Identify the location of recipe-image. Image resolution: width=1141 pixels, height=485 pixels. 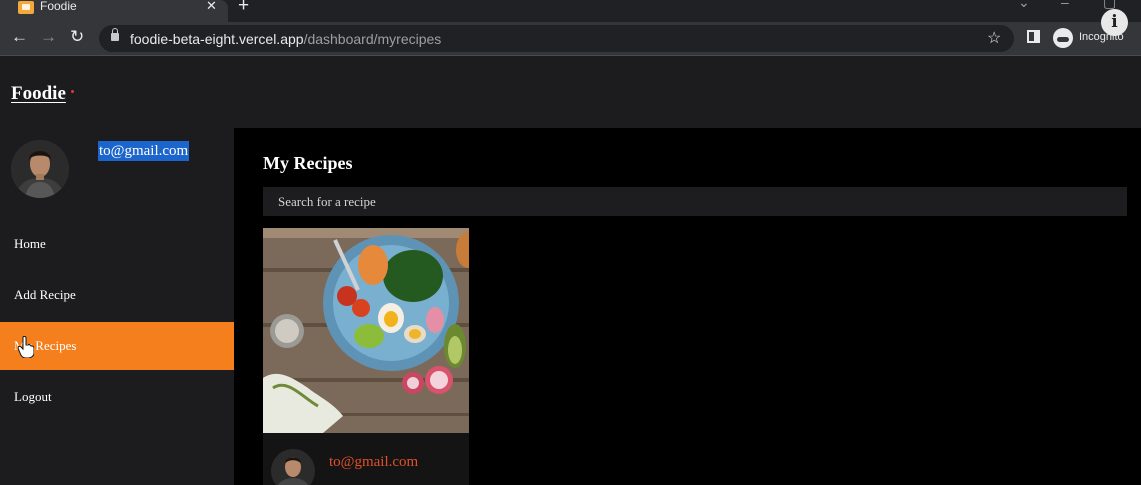
(366, 330).